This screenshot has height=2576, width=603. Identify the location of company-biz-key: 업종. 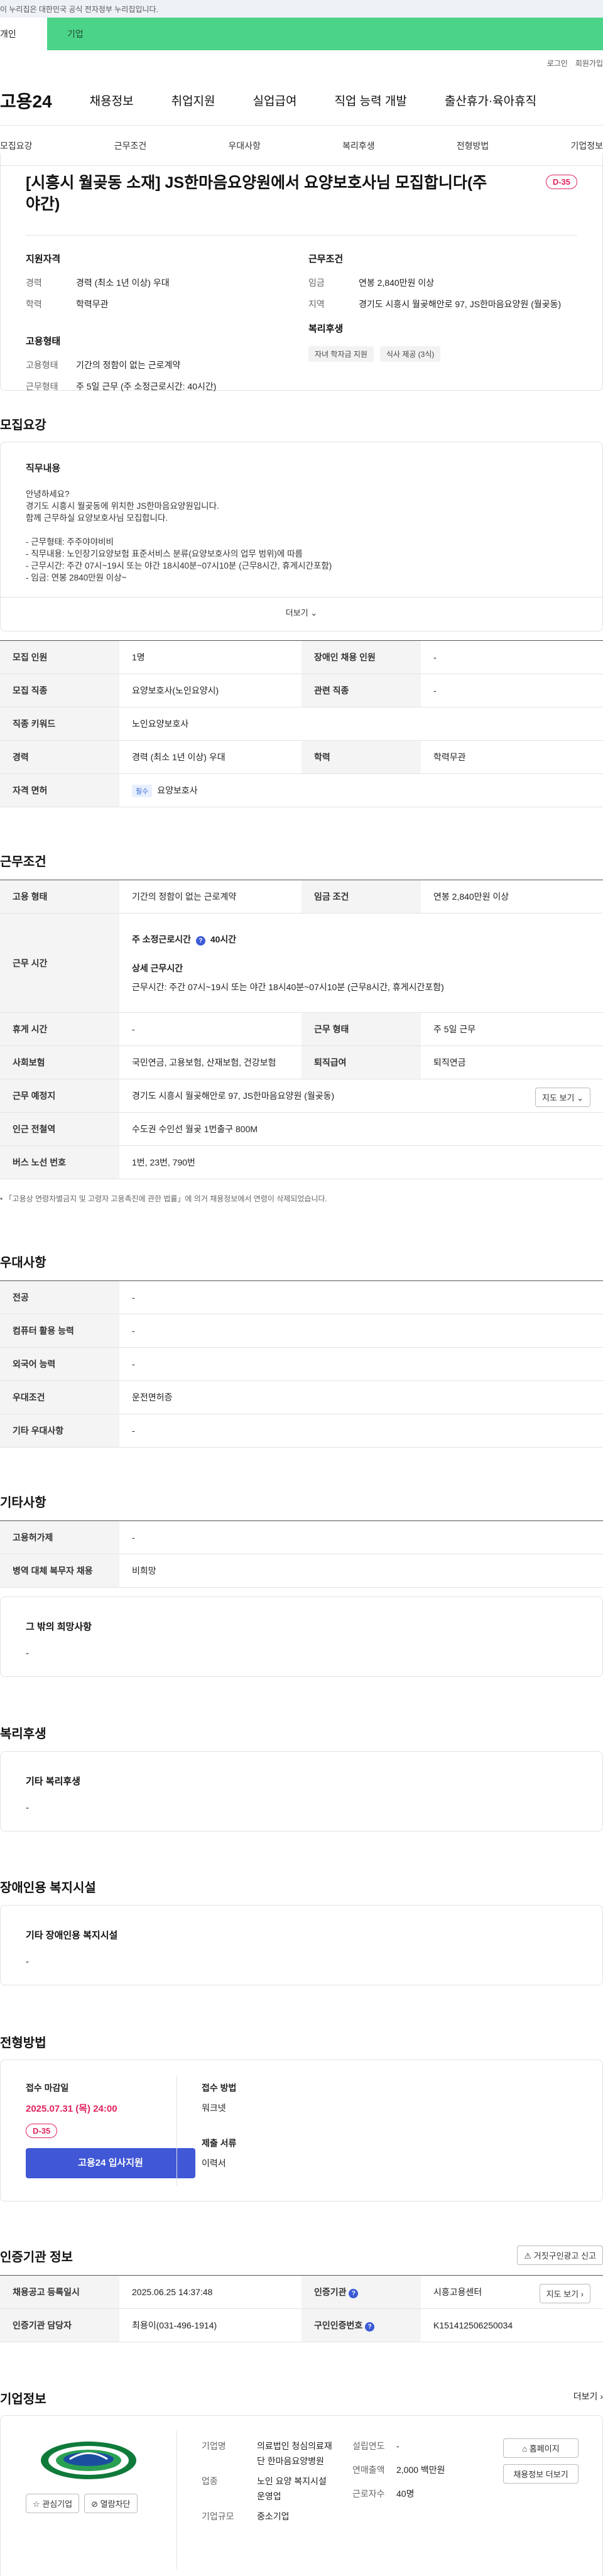
(210, 2481).